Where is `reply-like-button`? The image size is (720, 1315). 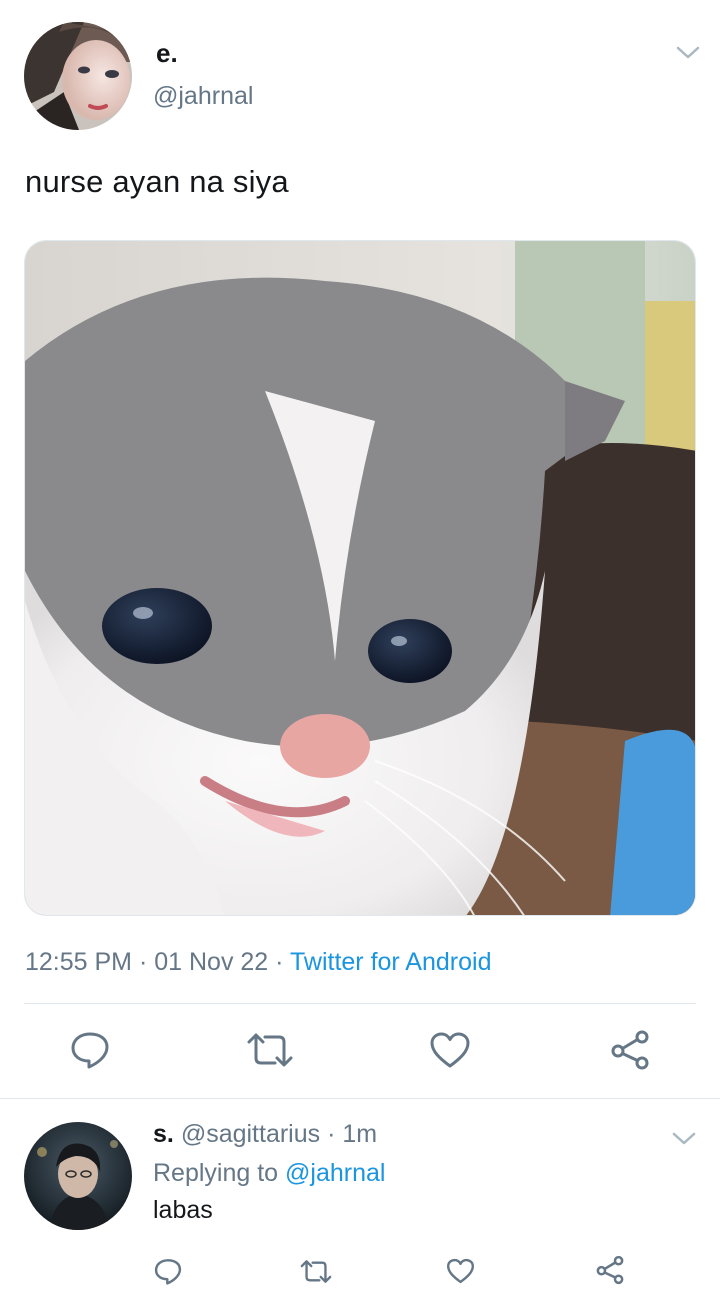 reply-like-button is located at coordinates (460, 1271).